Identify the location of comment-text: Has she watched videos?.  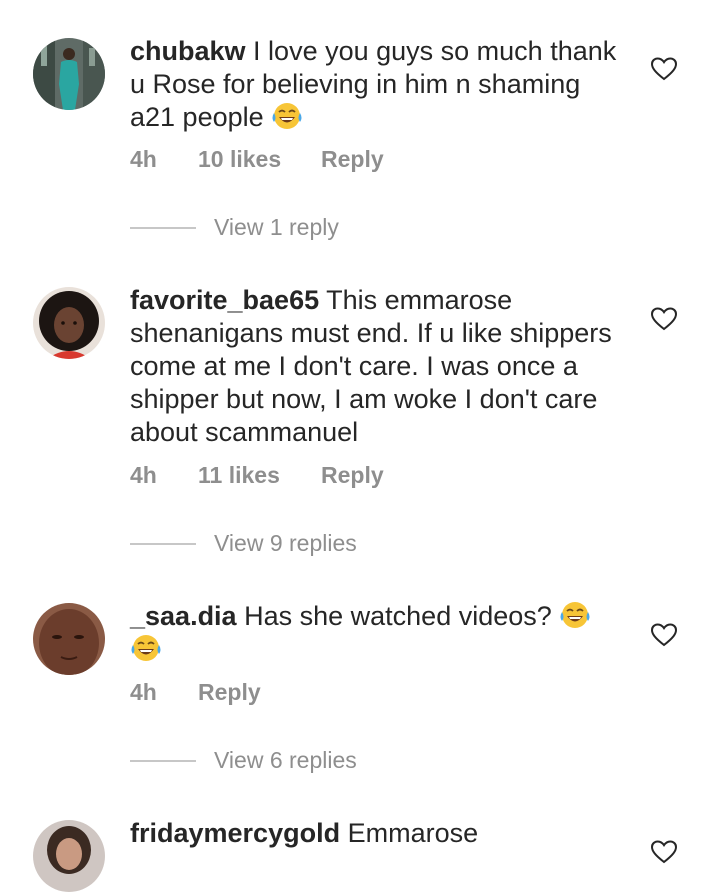
(398, 616).